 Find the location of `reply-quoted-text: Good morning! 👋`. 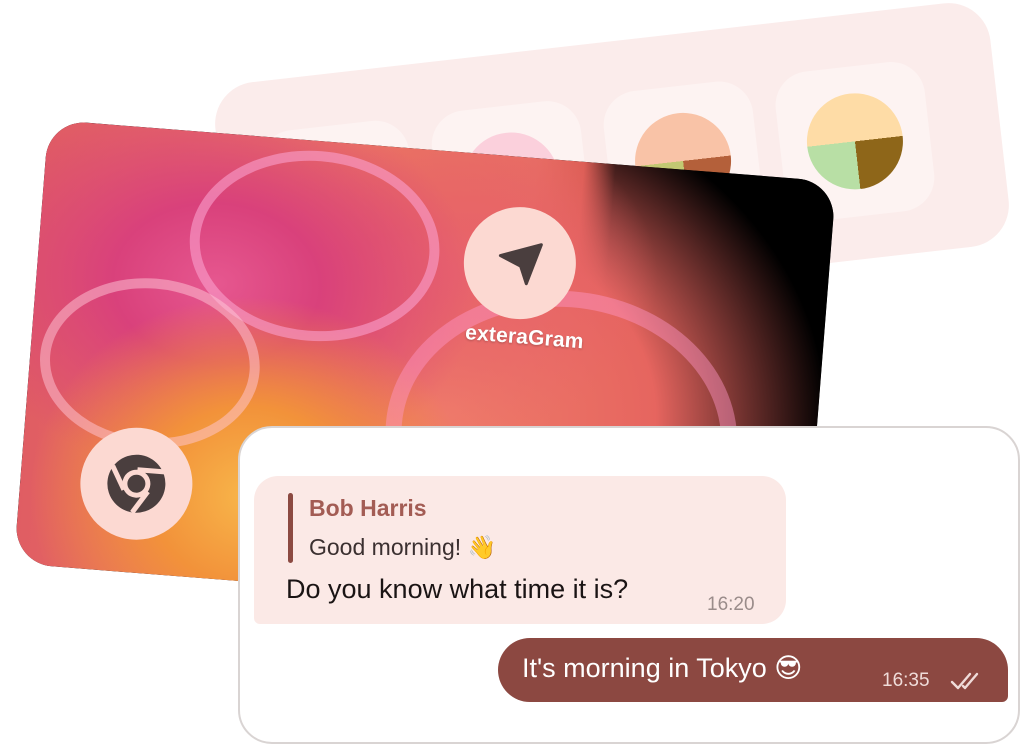

reply-quoted-text: Good morning! 👋 is located at coordinates (403, 547).